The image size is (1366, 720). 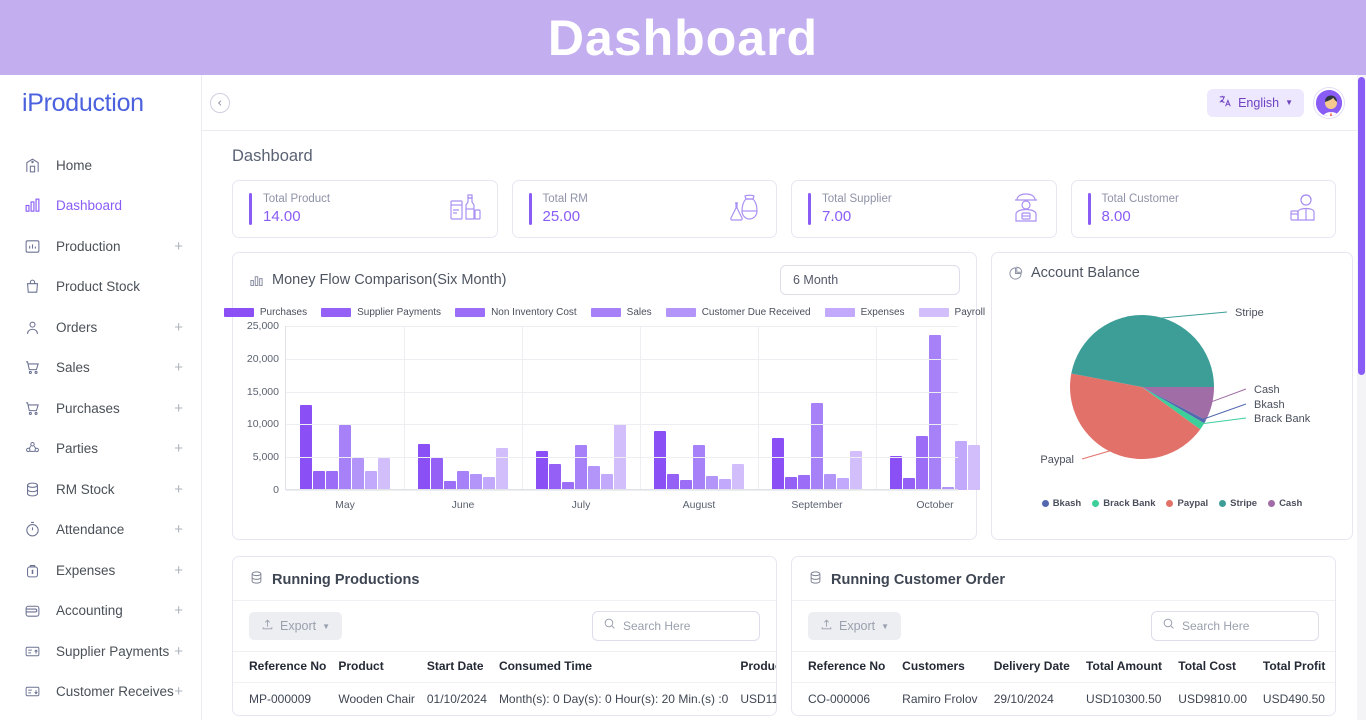 What do you see at coordinates (951, 312) in the screenshot?
I see `legend-item: Payroll` at bounding box center [951, 312].